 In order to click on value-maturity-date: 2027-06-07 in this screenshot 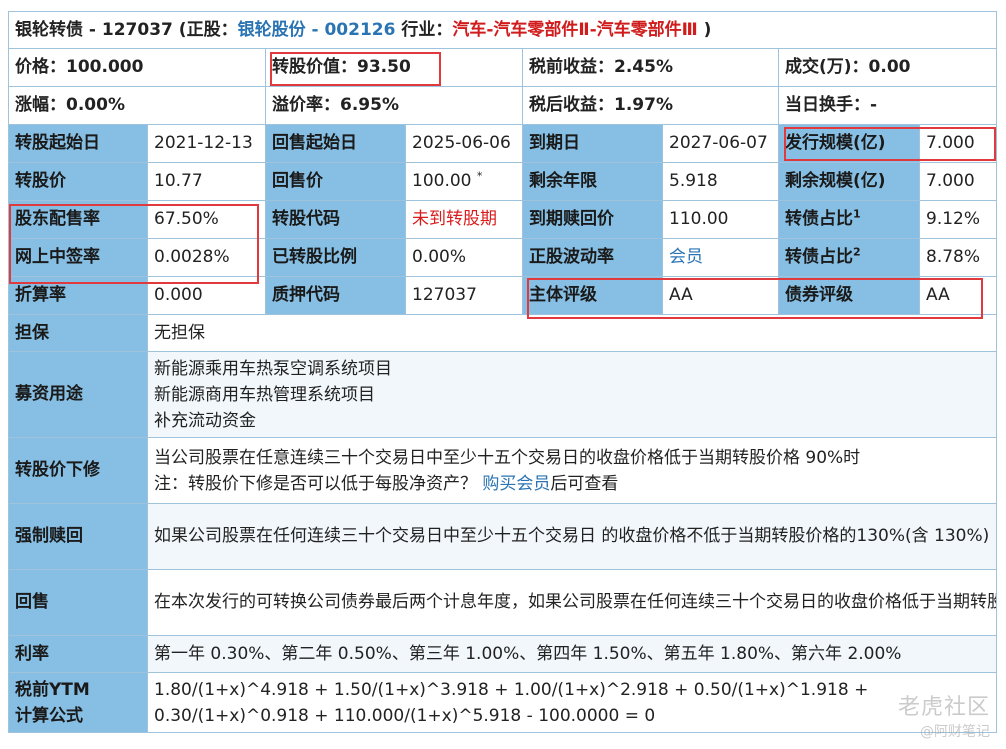, I will do `click(720, 143)`.